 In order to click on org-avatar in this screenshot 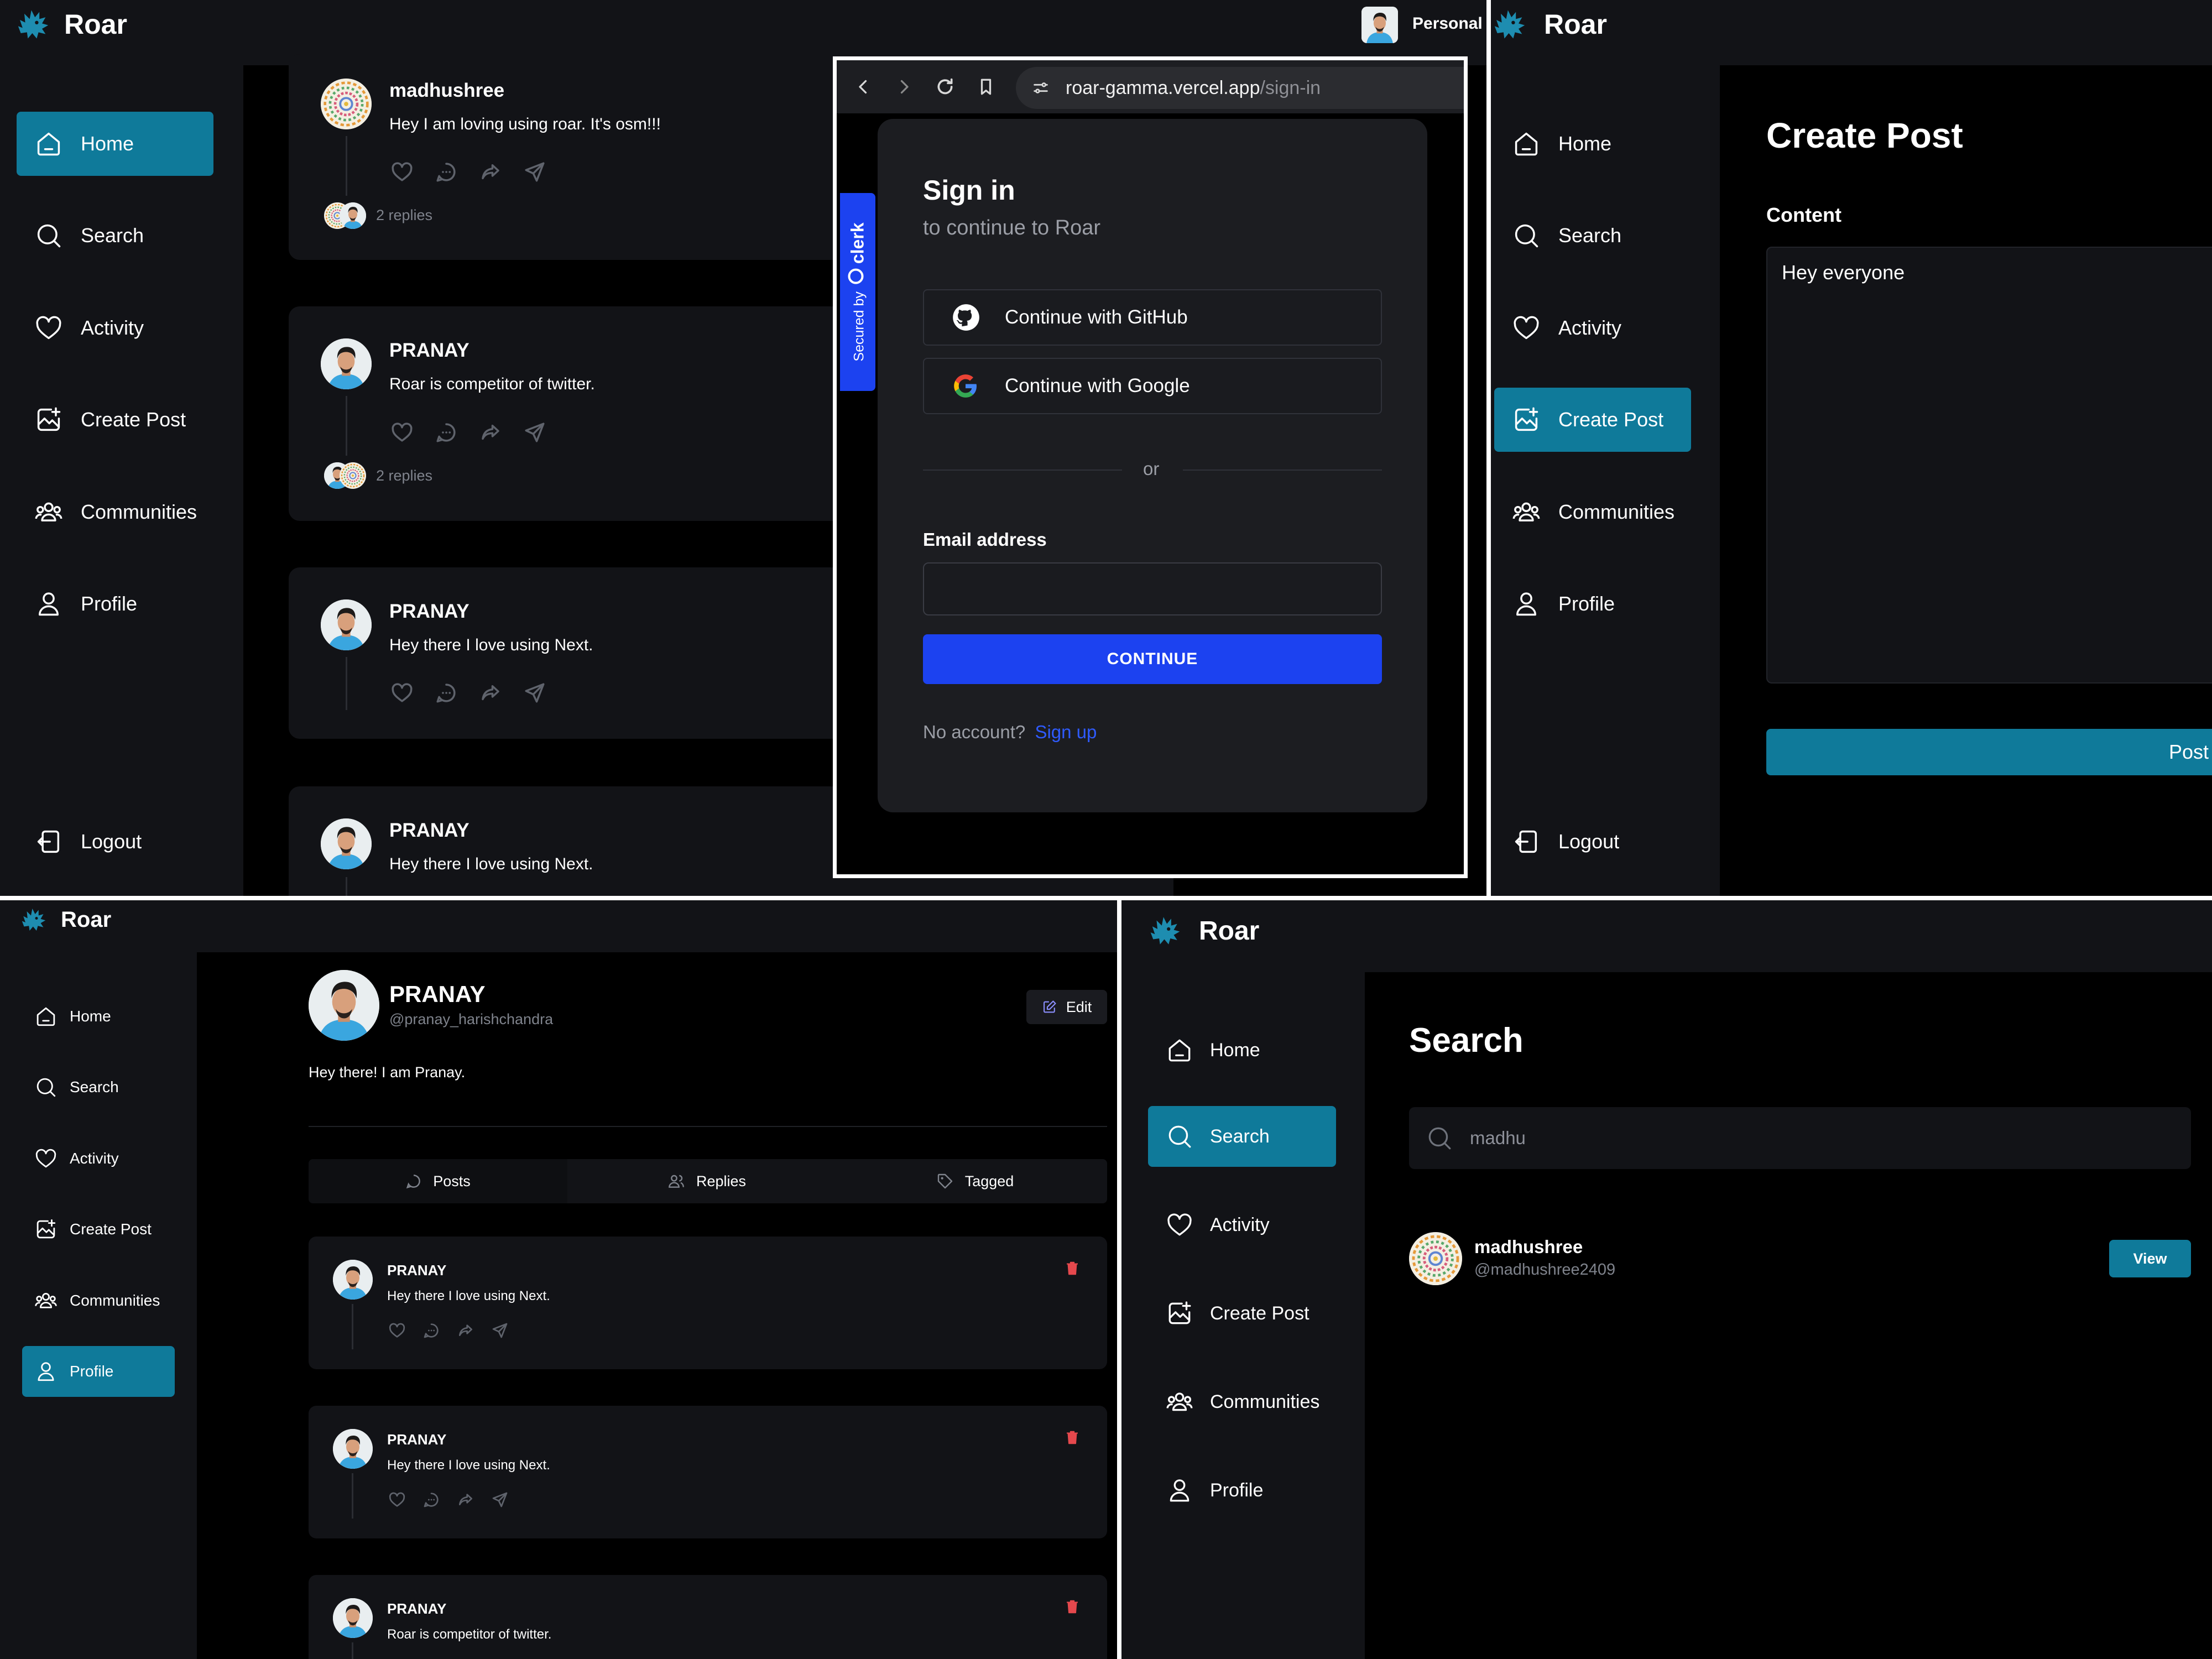, I will do `click(1379, 25)`.